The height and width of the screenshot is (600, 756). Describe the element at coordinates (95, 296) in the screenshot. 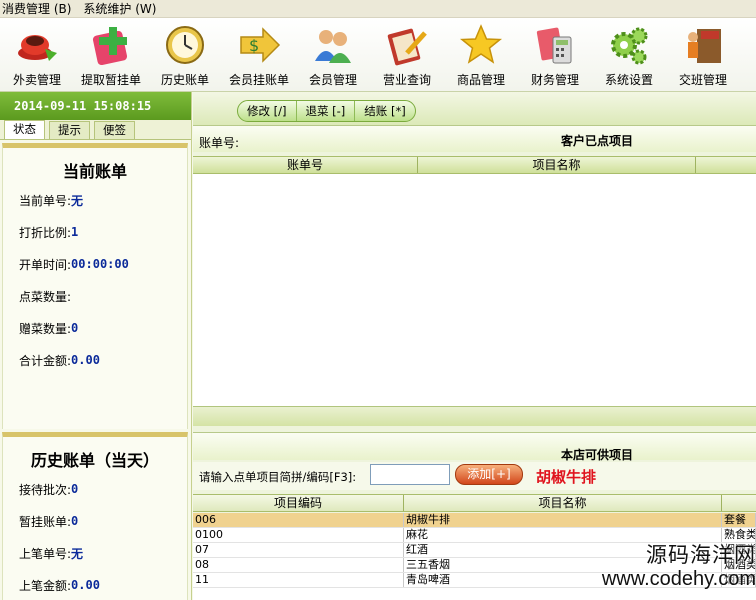

I see `current-bill-row: 点菜数量:` at that location.